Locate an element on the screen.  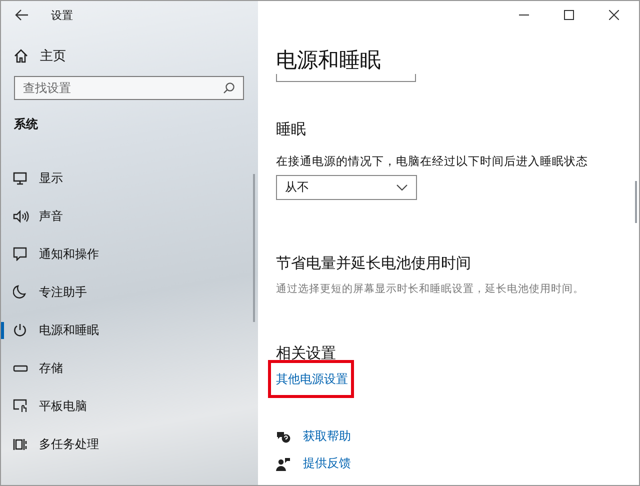
close-icon is located at coordinates (614, 15).